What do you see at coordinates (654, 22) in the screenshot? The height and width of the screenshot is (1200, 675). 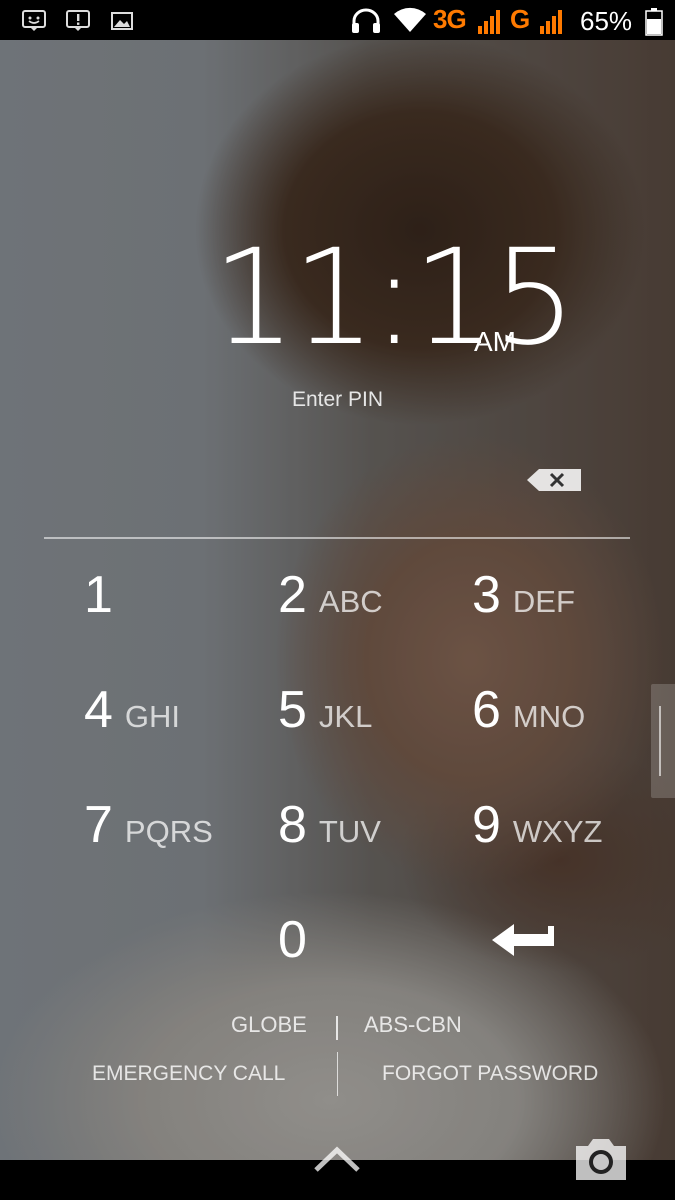 I see `battery-icon` at bounding box center [654, 22].